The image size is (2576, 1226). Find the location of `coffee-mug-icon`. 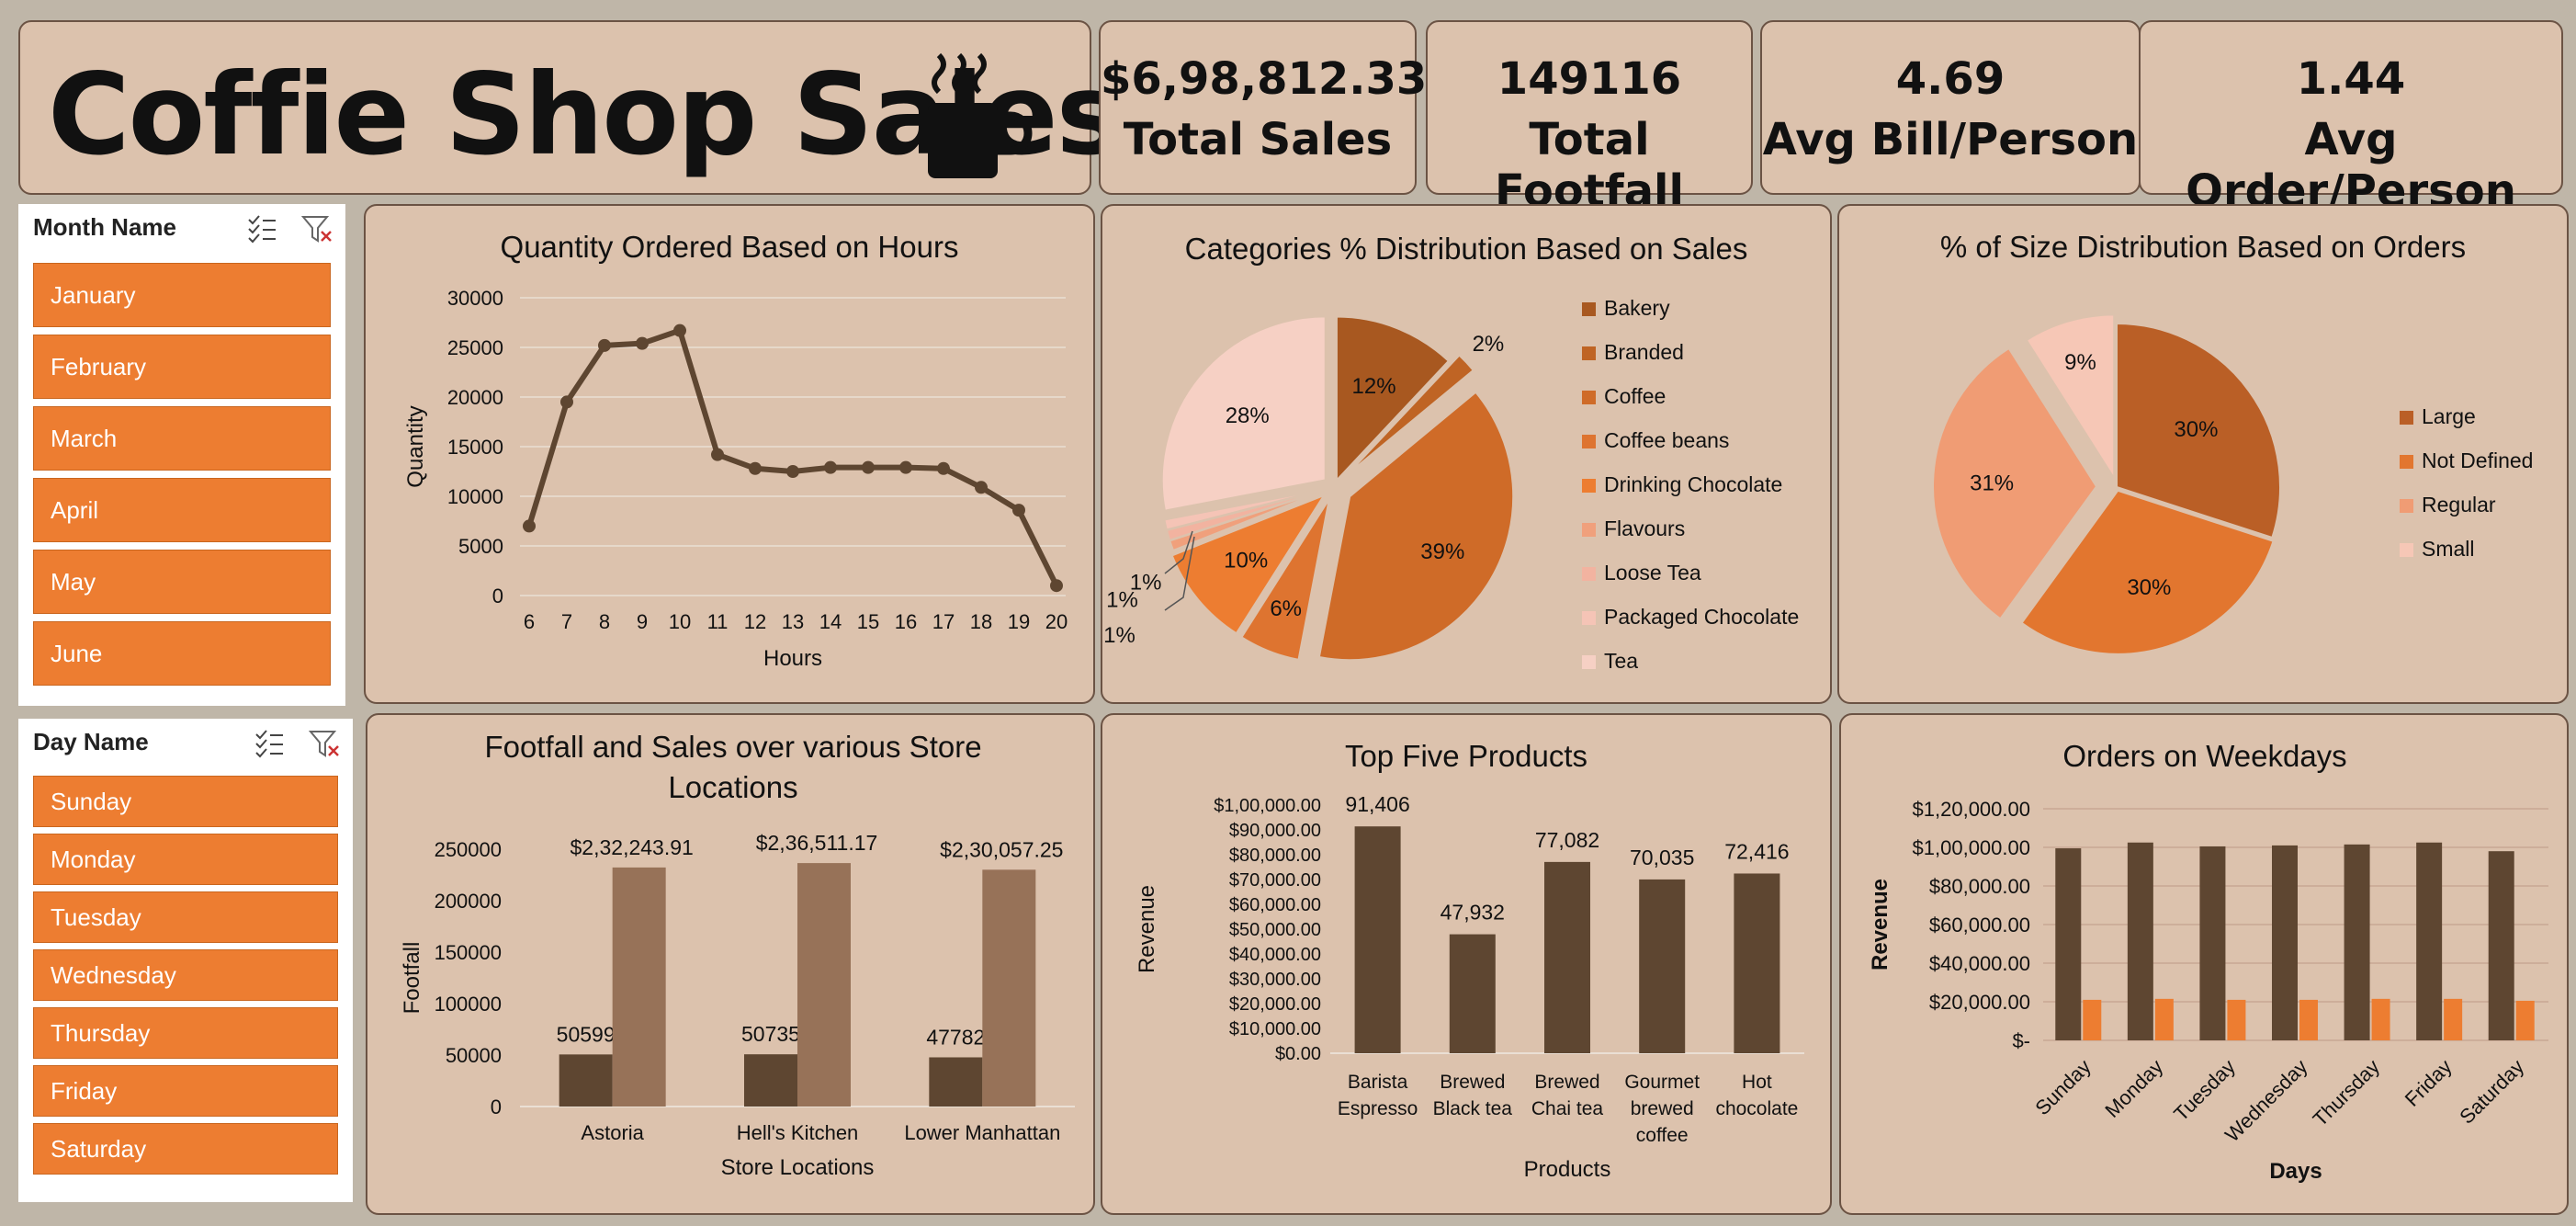

coffee-mug-icon is located at coordinates (980, 115).